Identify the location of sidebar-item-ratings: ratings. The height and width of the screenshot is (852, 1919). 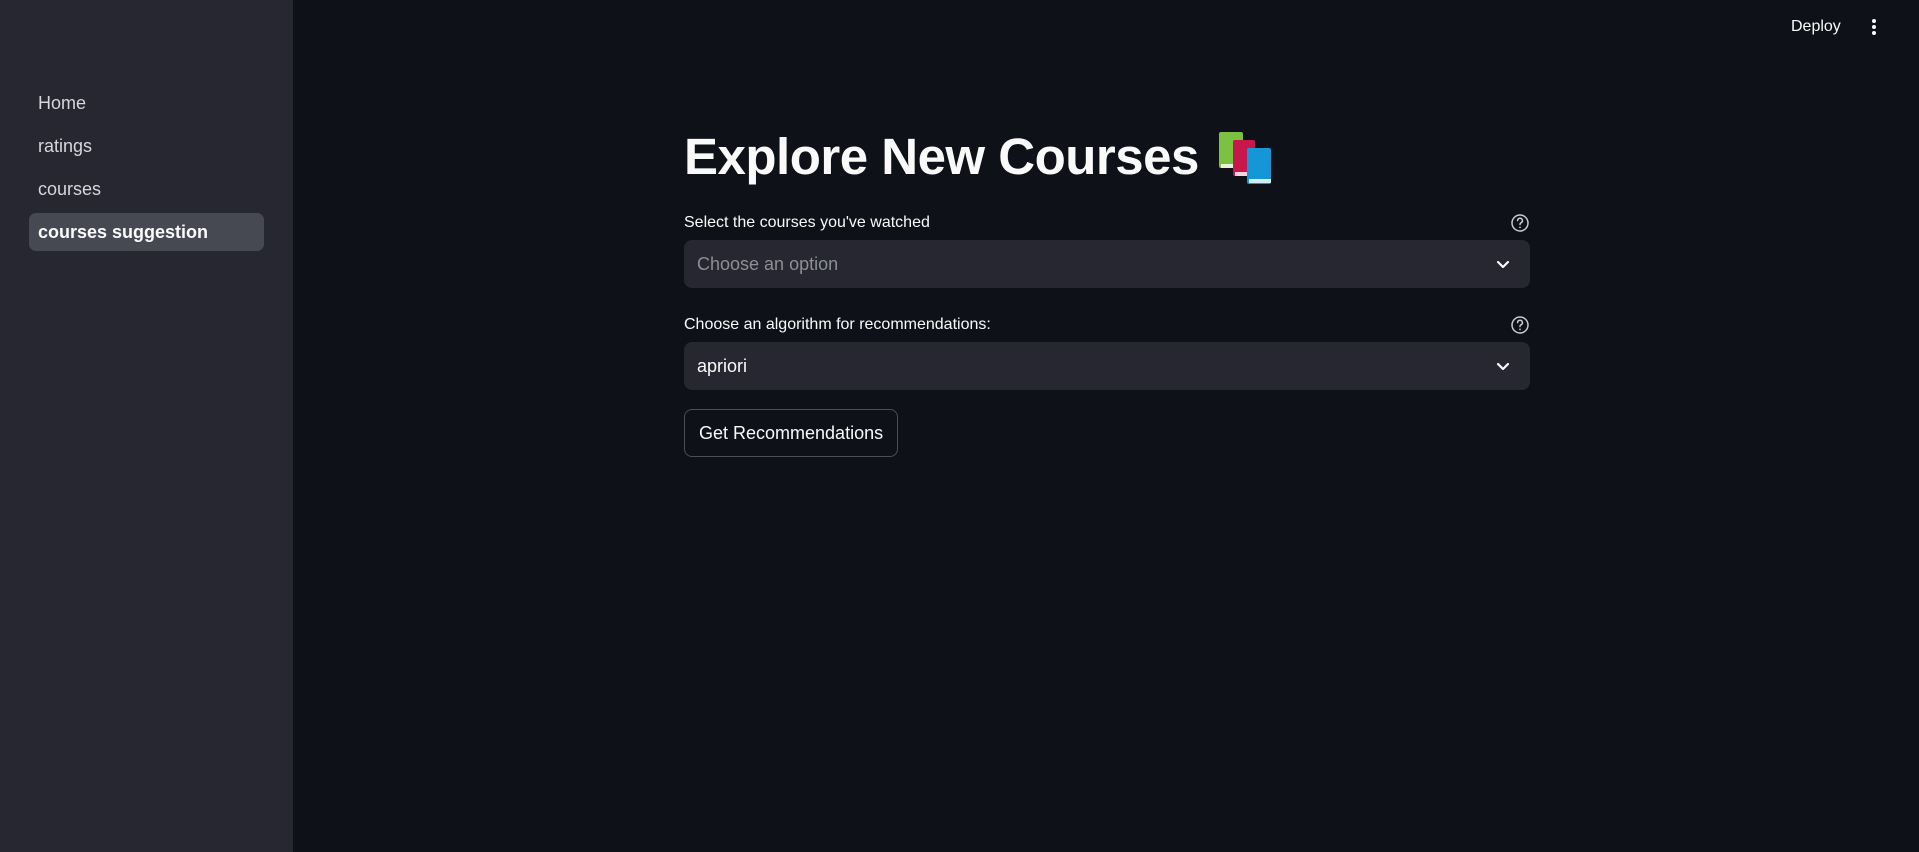
(146, 146).